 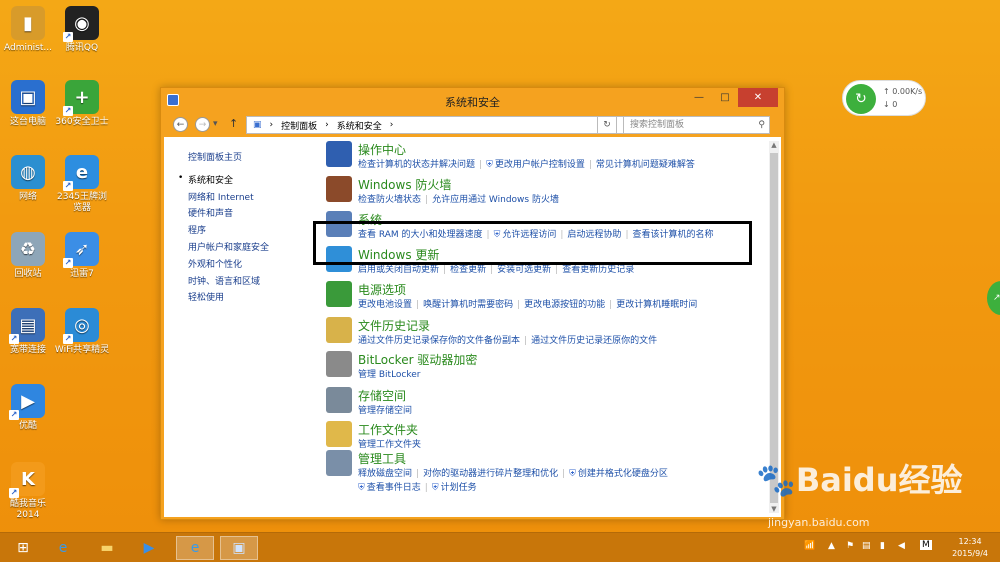 I want to click on maximize-button: □, so click(x=725, y=97).